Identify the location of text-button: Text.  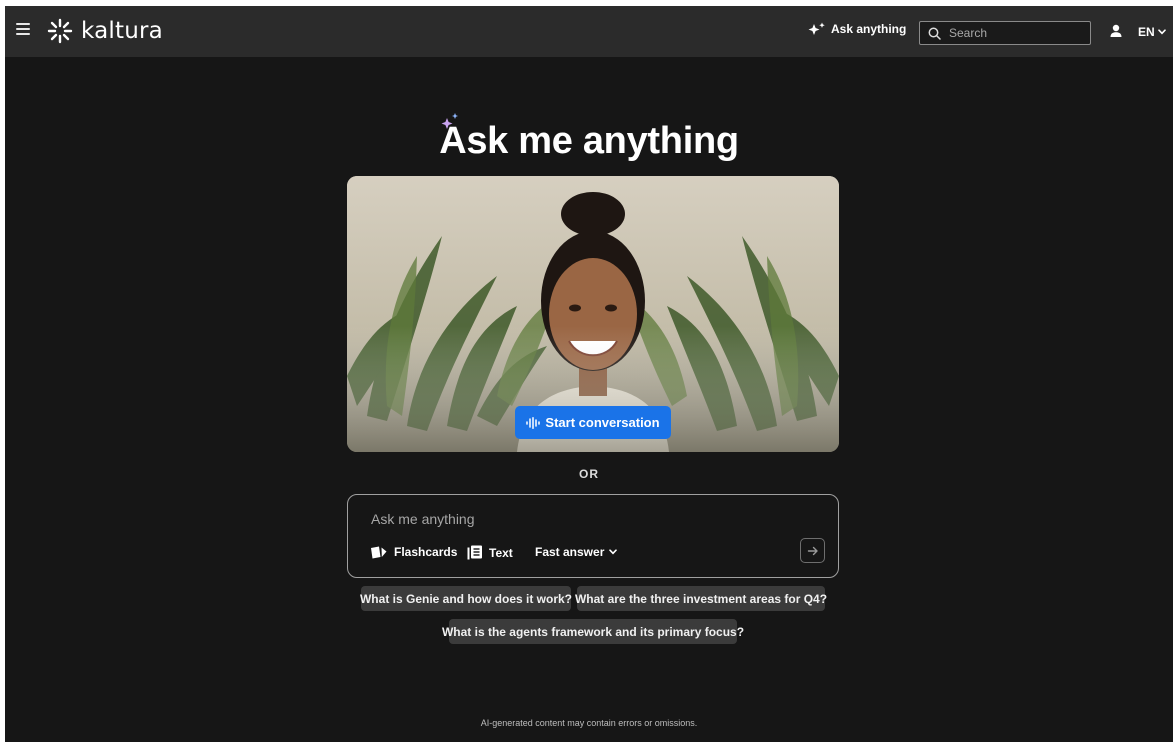
(490, 552).